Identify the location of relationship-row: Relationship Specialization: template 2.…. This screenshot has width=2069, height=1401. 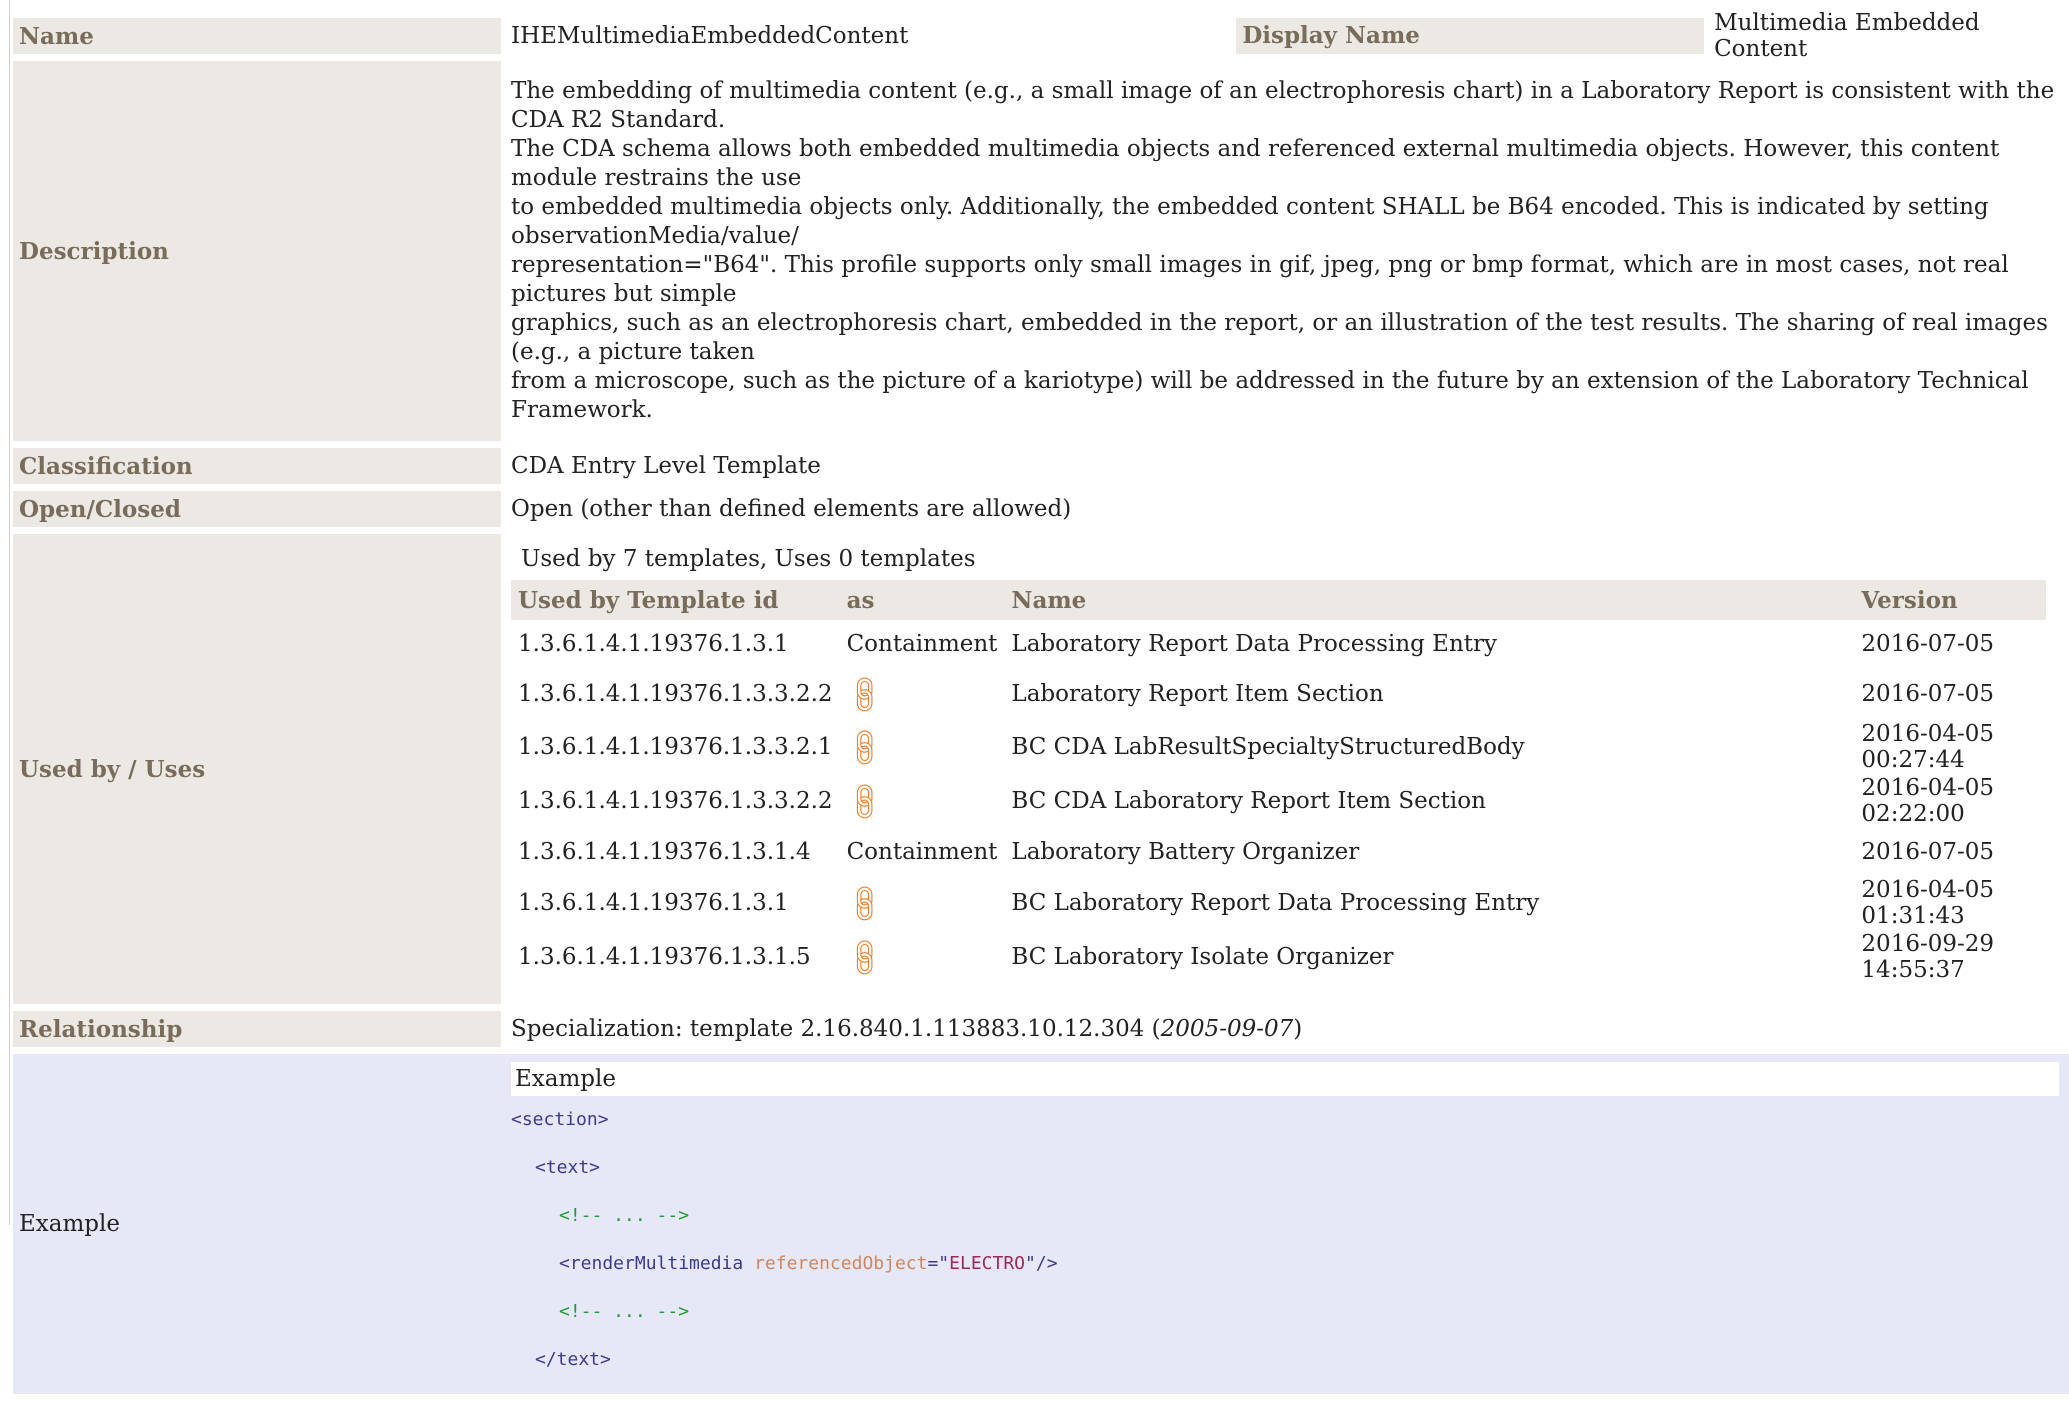
(1041, 1029).